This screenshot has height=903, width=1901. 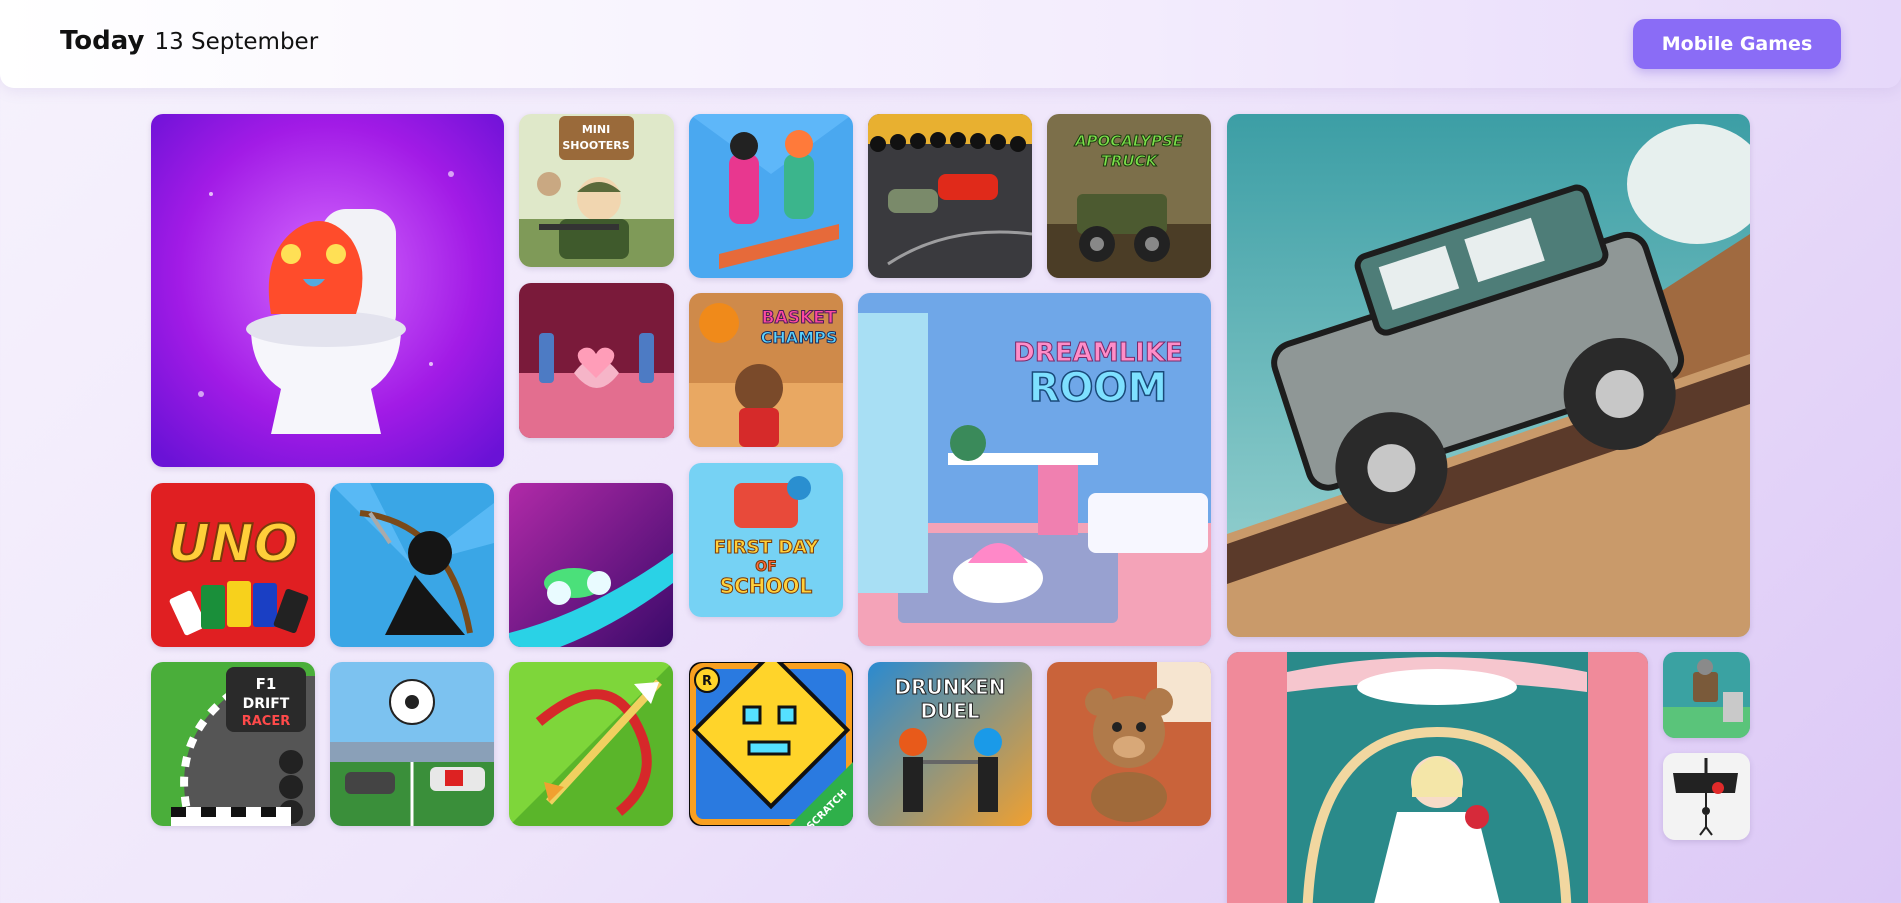 I want to click on f1-line3: RACER, so click(x=266, y=721).